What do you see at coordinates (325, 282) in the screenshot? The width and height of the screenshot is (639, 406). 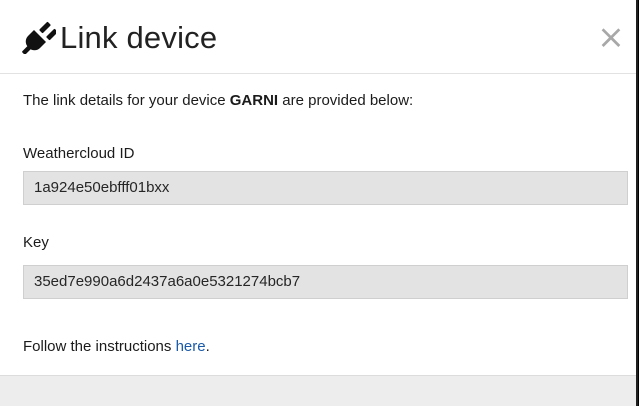 I see `key-field: 35ed7e990a6d2437a6a0e5321274bcb7` at bounding box center [325, 282].